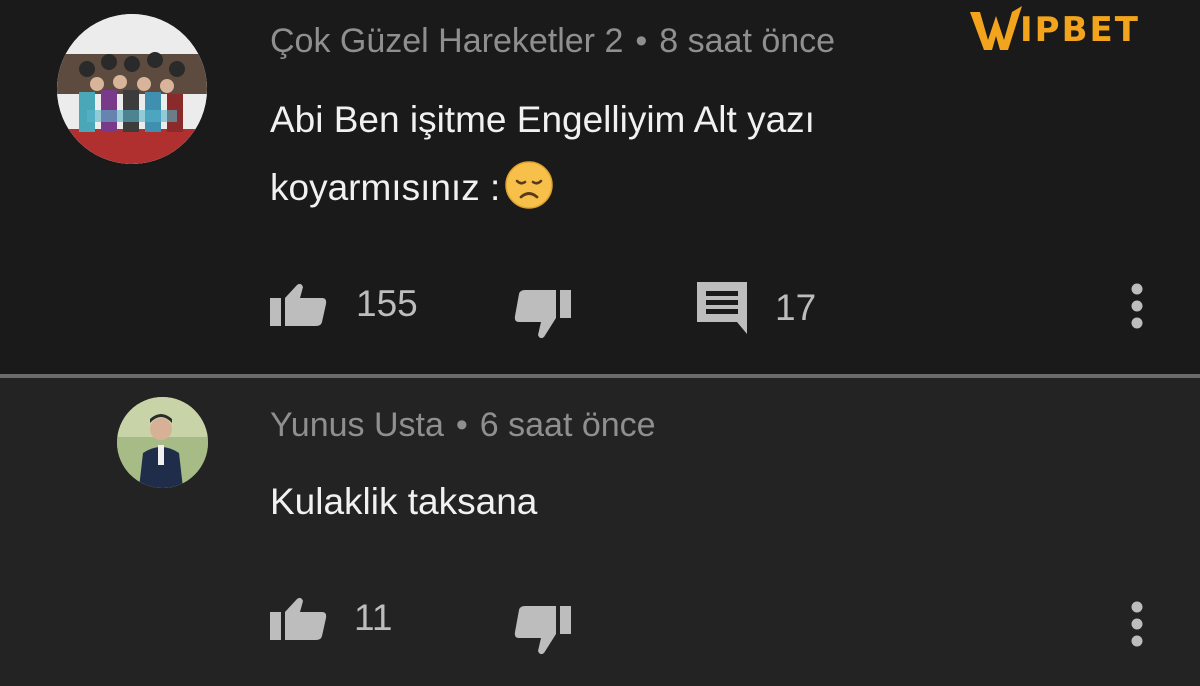 The image size is (1200, 686). I want to click on comment-line: koyarmısınız :, so click(385, 187).